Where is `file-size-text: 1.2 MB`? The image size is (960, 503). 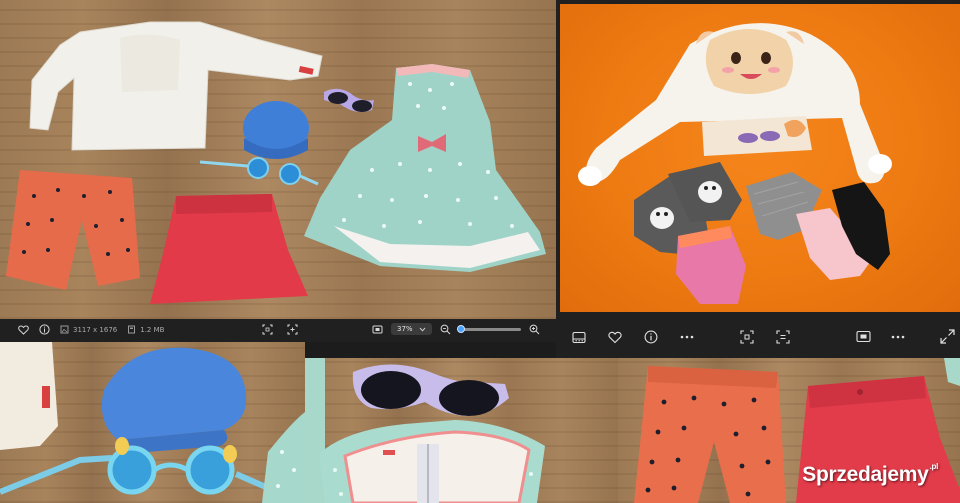
file-size-text: 1.2 MB is located at coordinates (152, 329).